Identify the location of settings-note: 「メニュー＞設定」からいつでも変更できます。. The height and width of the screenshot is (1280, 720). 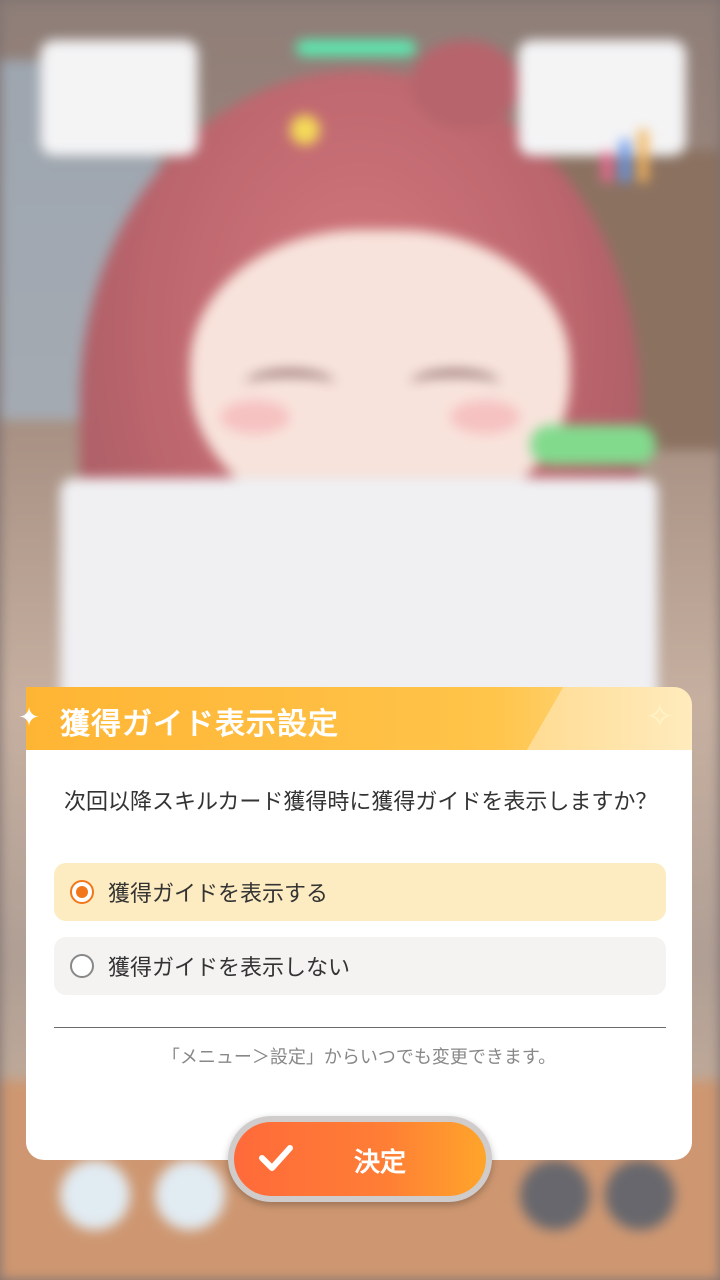
(359, 1057).